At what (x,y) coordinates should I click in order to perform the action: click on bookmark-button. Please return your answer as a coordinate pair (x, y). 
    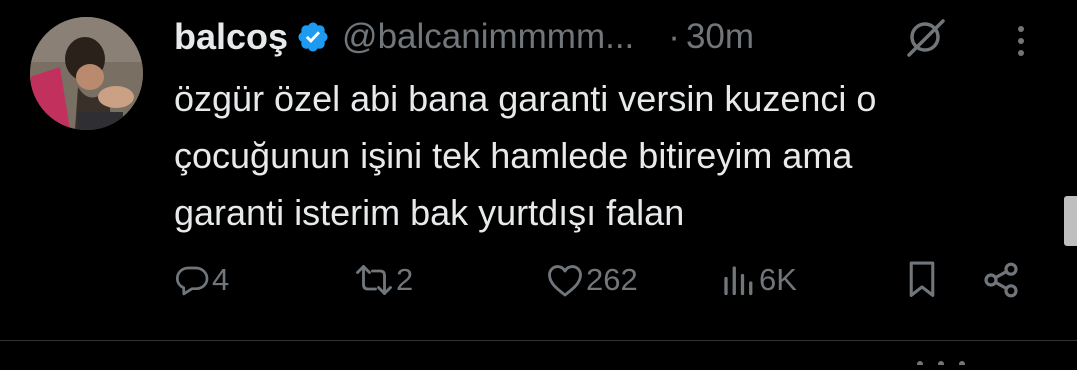
    Looking at the image, I should click on (922, 280).